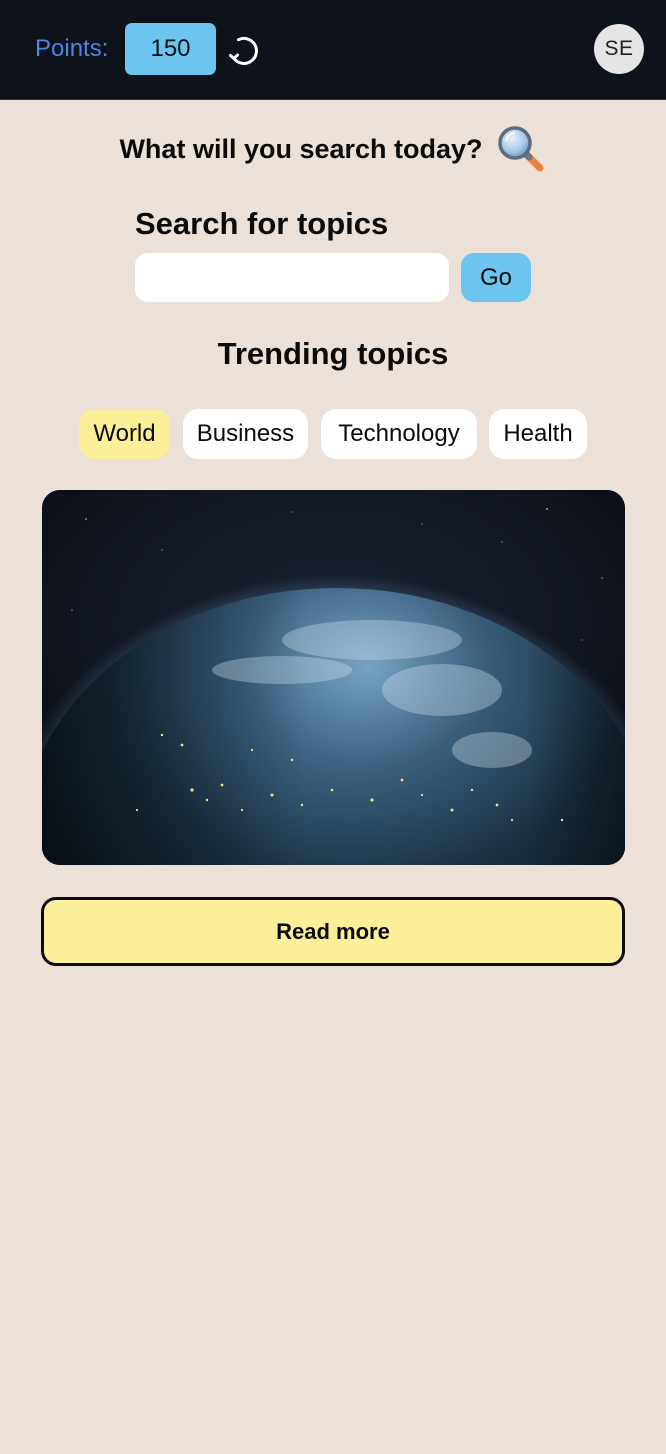 The image size is (666, 1454). Describe the element at coordinates (538, 434) in the screenshot. I see `topic-chip-health: Health` at that location.